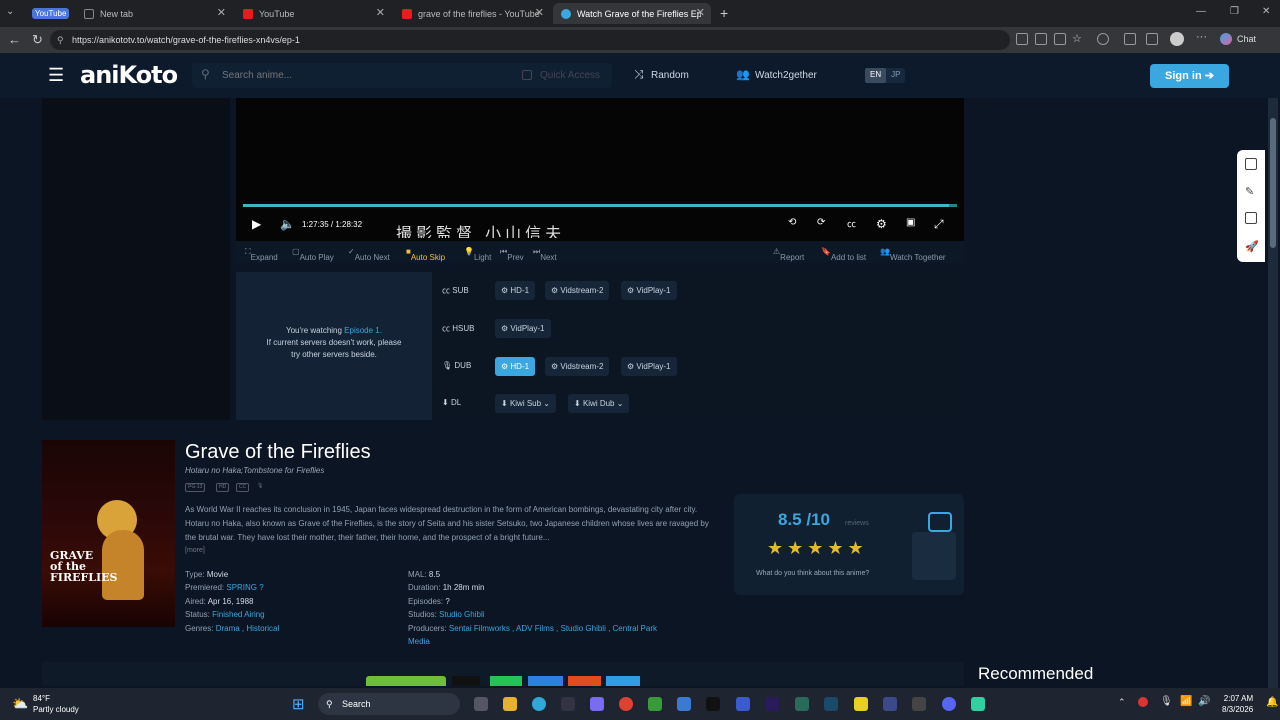 This screenshot has height=720, width=1280. What do you see at coordinates (786, 75) in the screenshot?
I see `watch2gether-link: Watch2gether` at bounding box center [786, 75].